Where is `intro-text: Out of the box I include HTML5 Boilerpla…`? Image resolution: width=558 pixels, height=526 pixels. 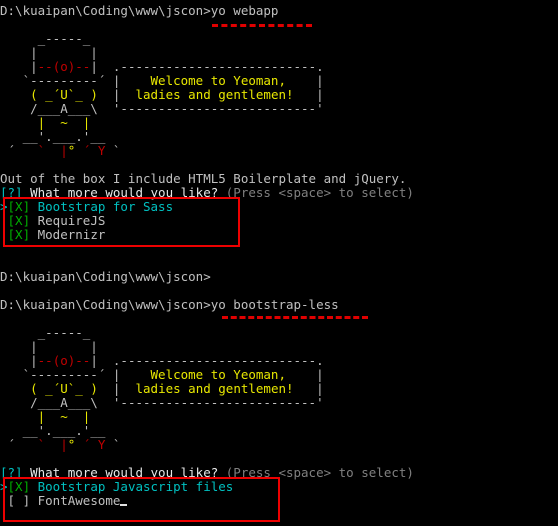 intro-text: Out of the box I include HTML5 Boilerpla… is located at coordinates (203, 178).